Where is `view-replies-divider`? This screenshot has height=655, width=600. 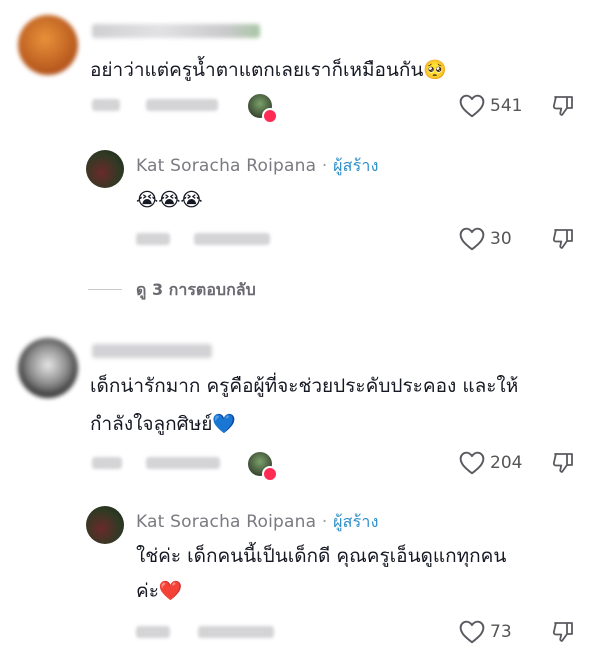
view-replies-divider is located at coordinates (105, 289).